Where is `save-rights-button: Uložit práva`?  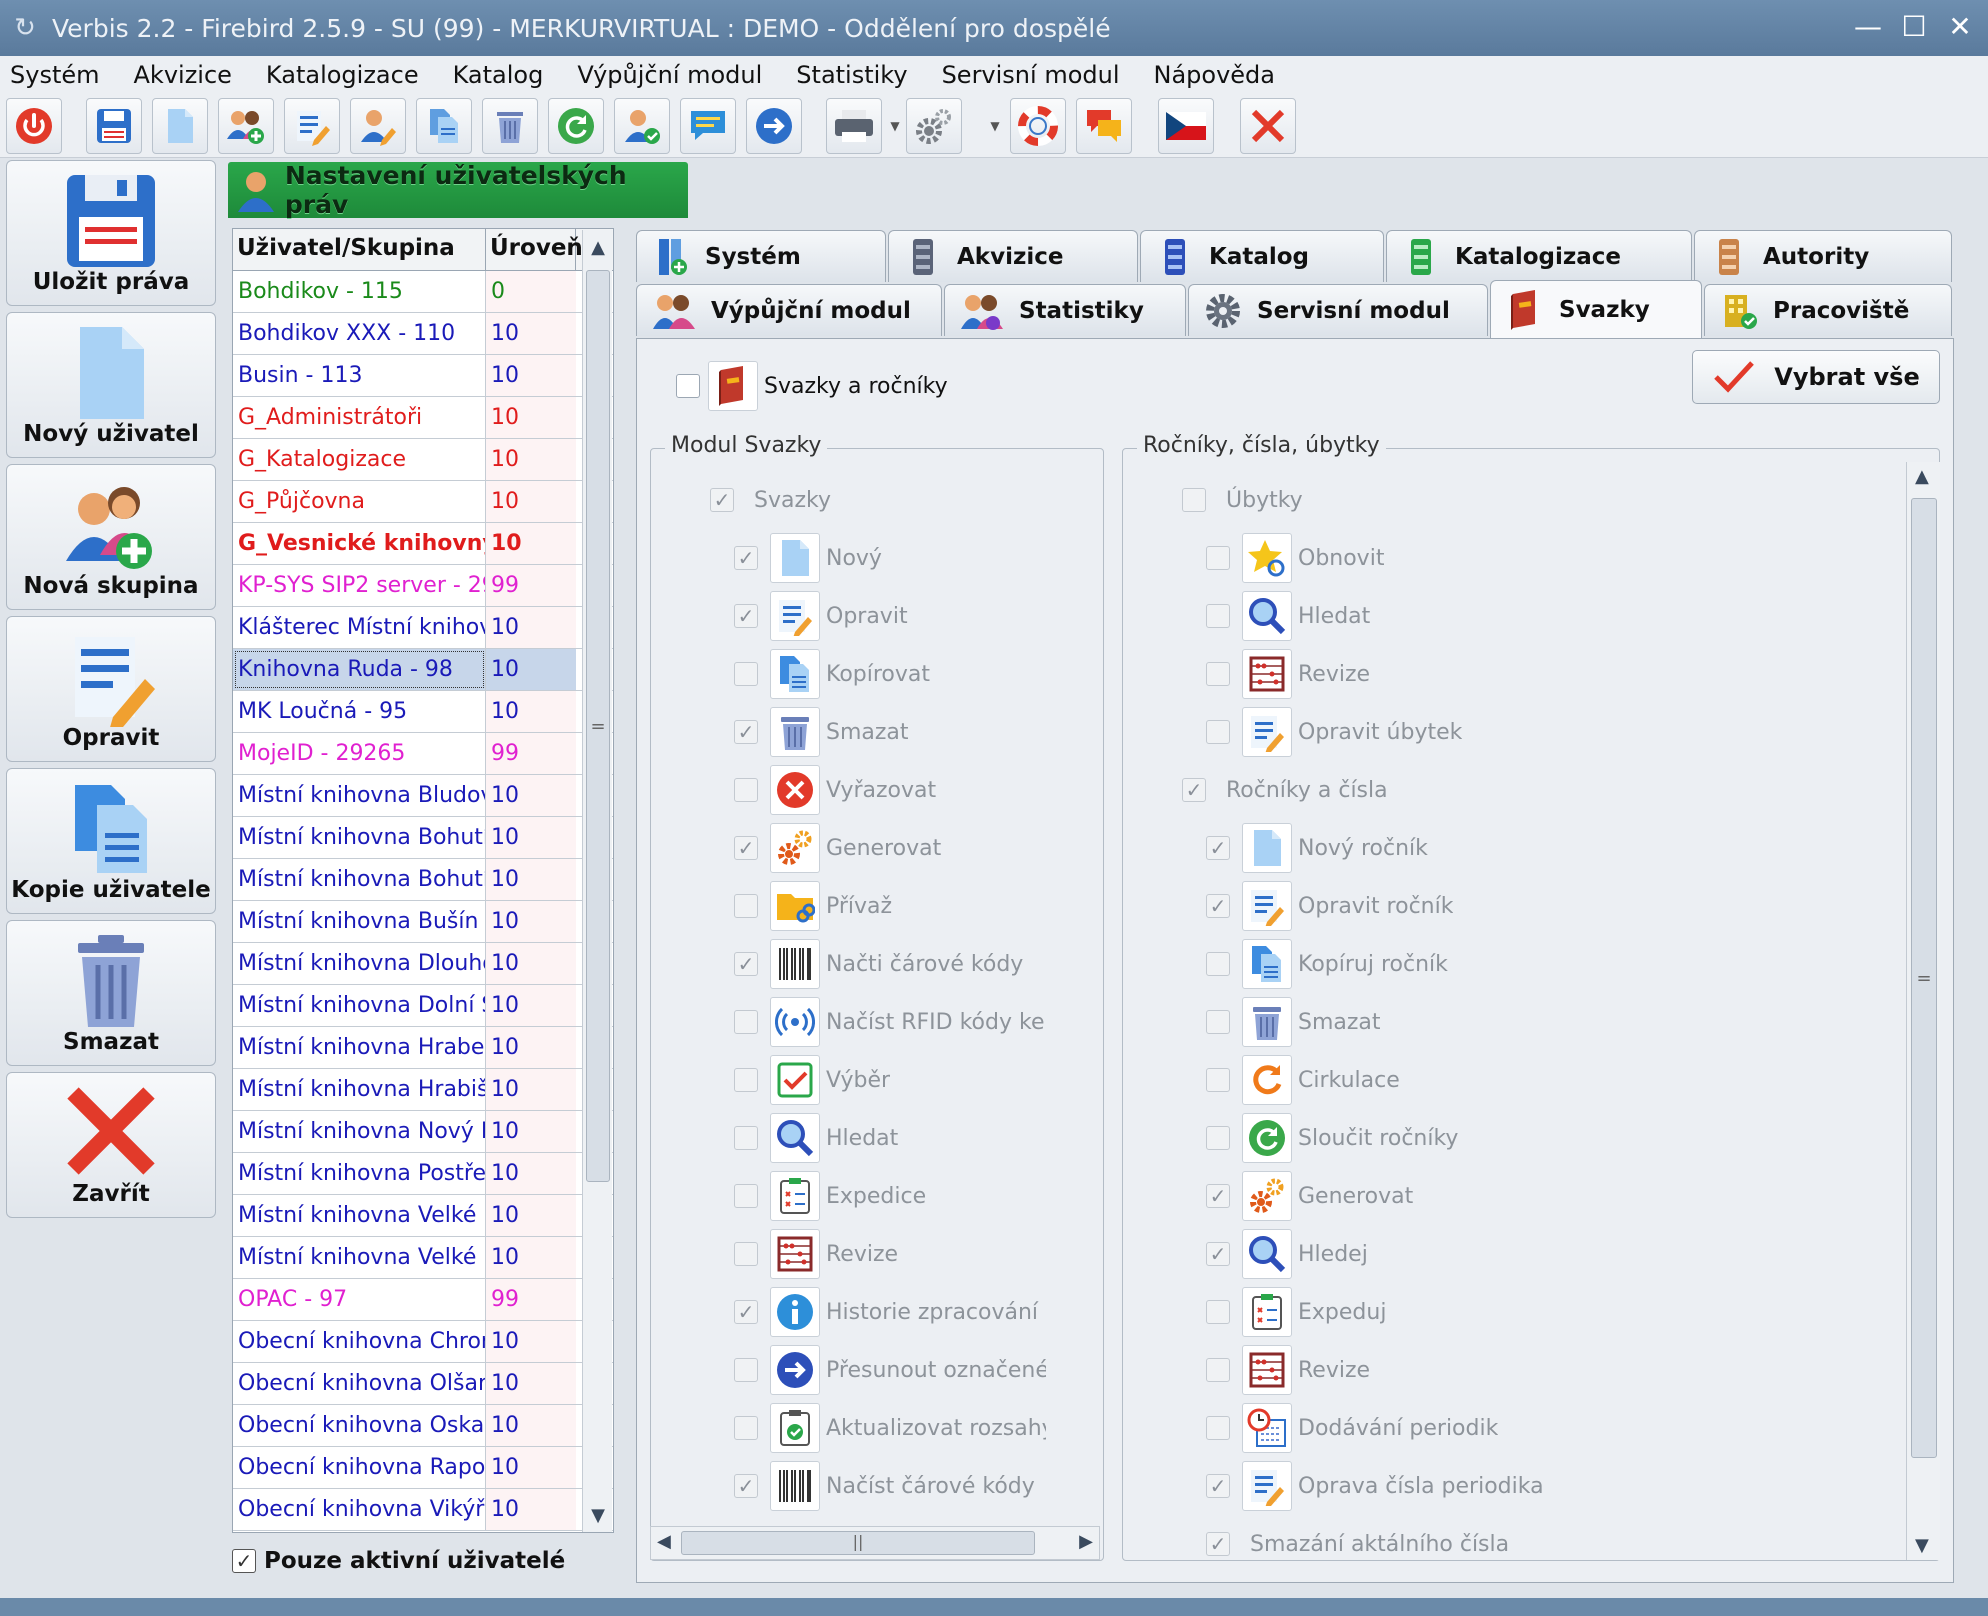
save-rights-button: Uložit práva is located at coordinates (111, 233).